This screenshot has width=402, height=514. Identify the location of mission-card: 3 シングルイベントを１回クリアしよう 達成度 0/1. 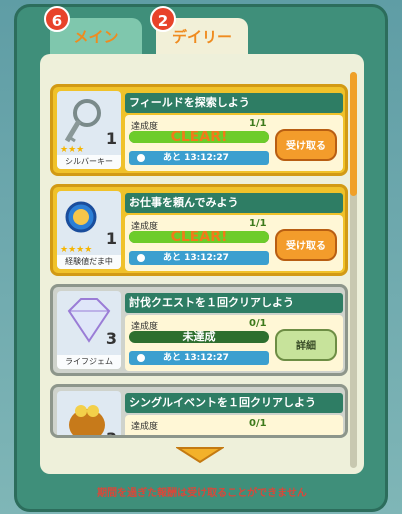
(199, 411).